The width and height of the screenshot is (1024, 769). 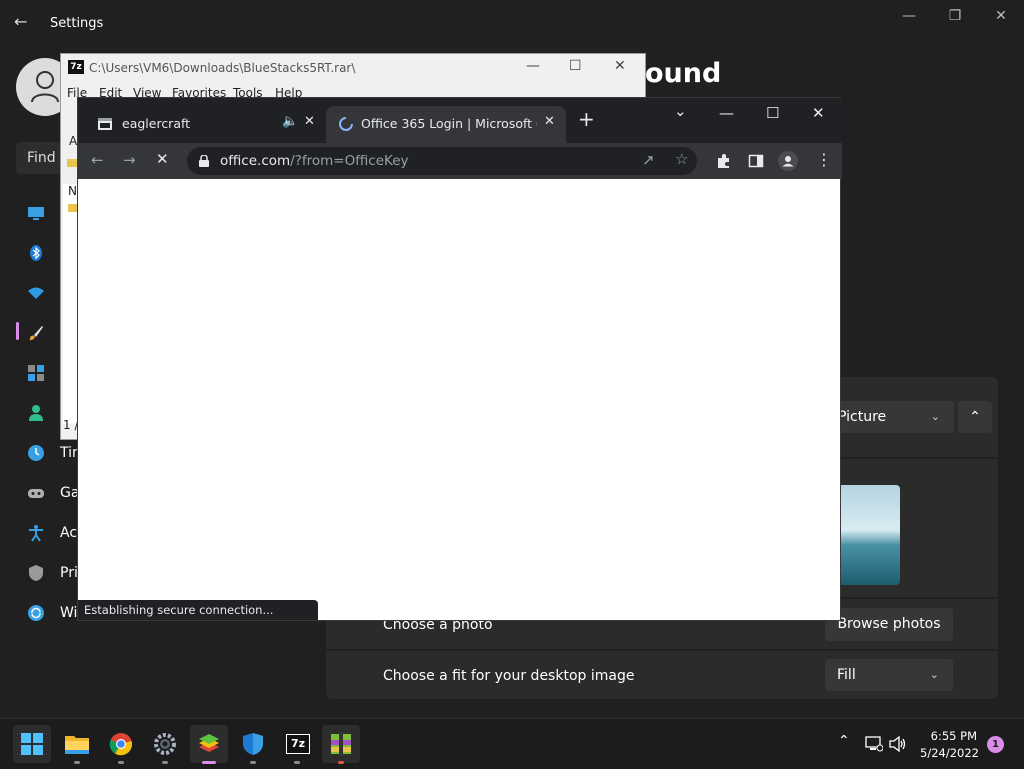 I want to click on chrome-taskbar-button, so click(x=121, y=744).